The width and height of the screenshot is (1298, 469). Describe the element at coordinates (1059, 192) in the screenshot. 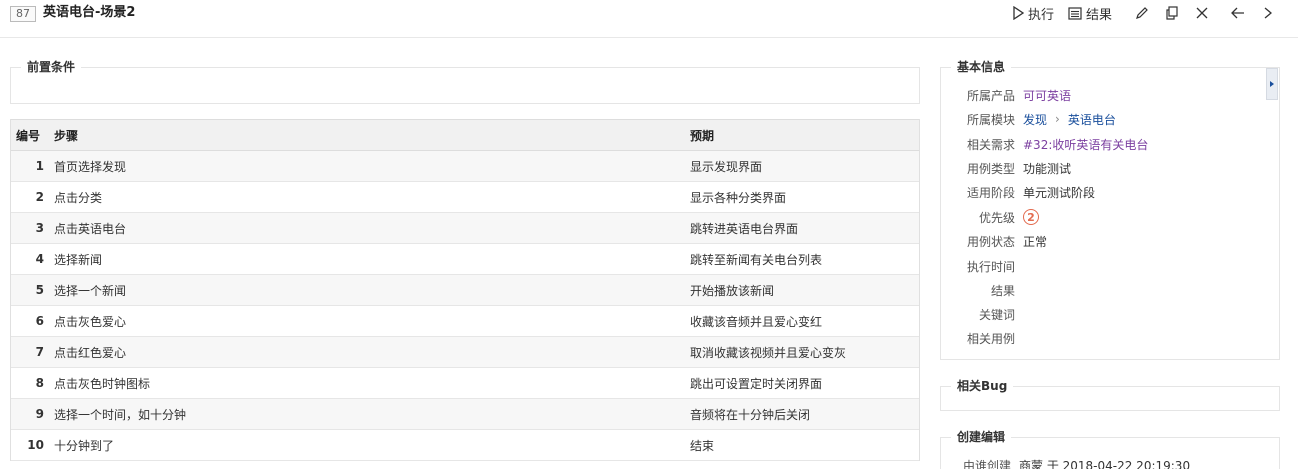

I see `stage-value: 单元测试阶段` at that location.